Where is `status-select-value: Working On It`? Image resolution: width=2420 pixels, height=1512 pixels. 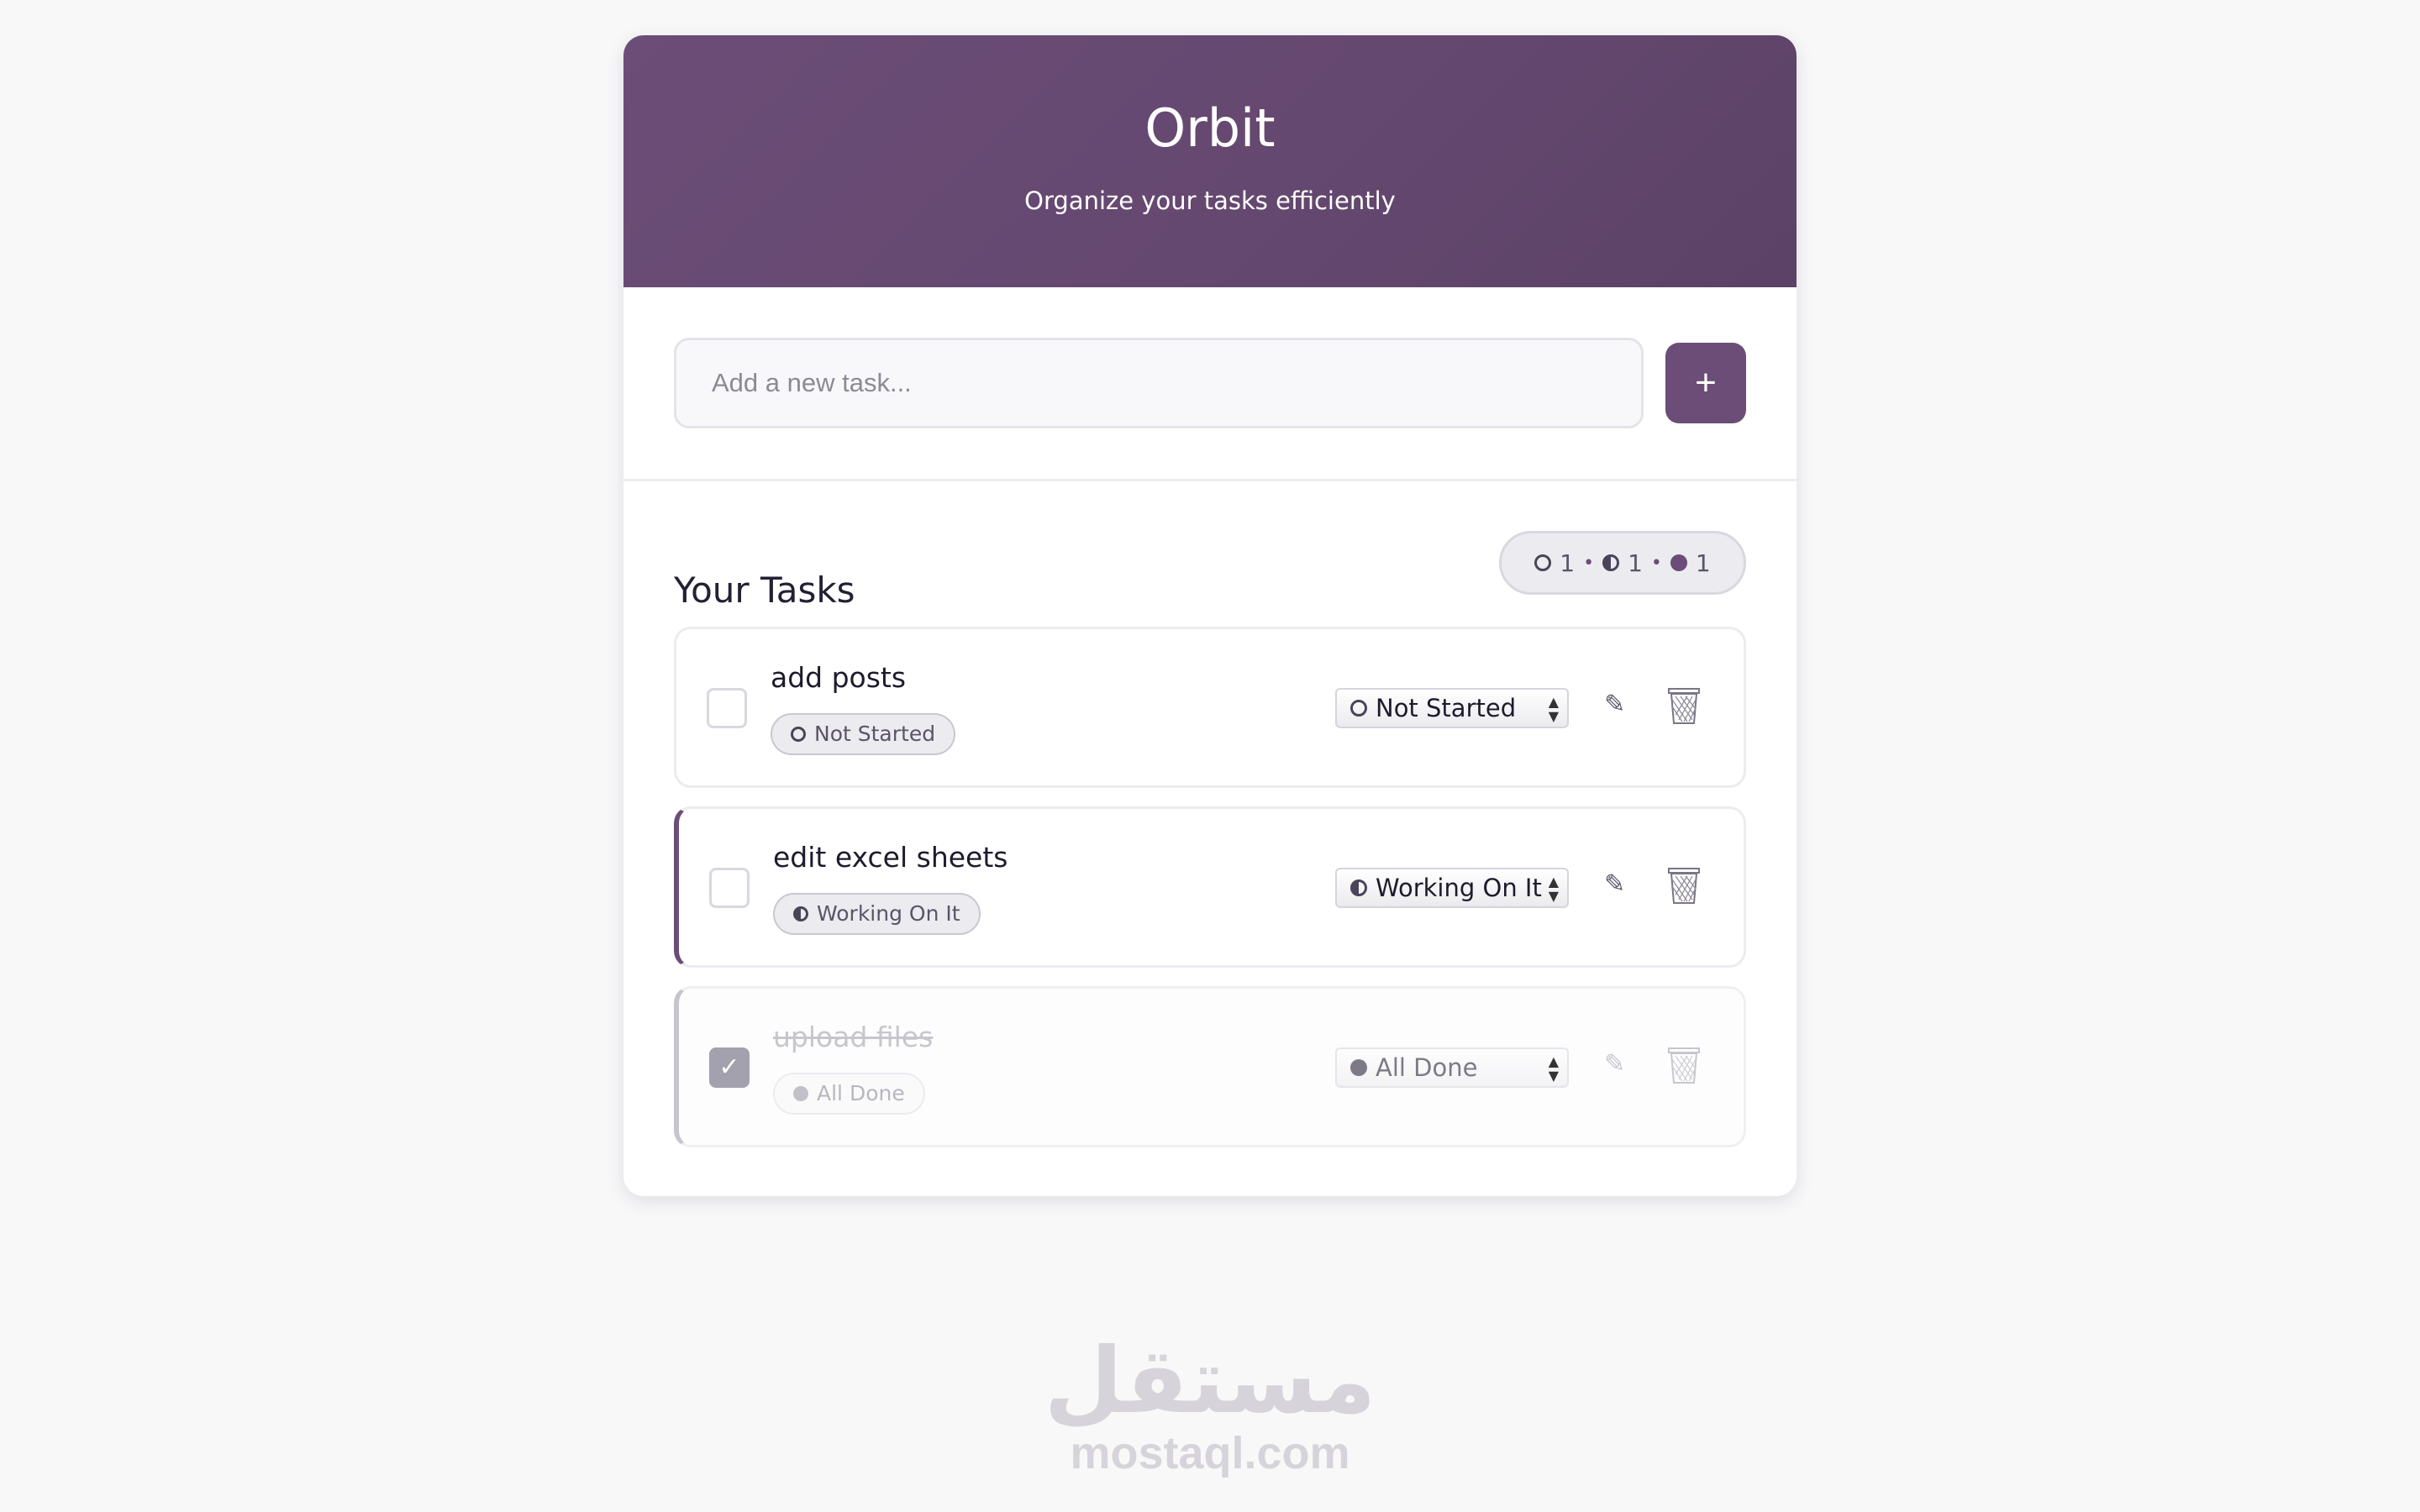 status-select-value: Working On It is located at coordinates (1459, 888).